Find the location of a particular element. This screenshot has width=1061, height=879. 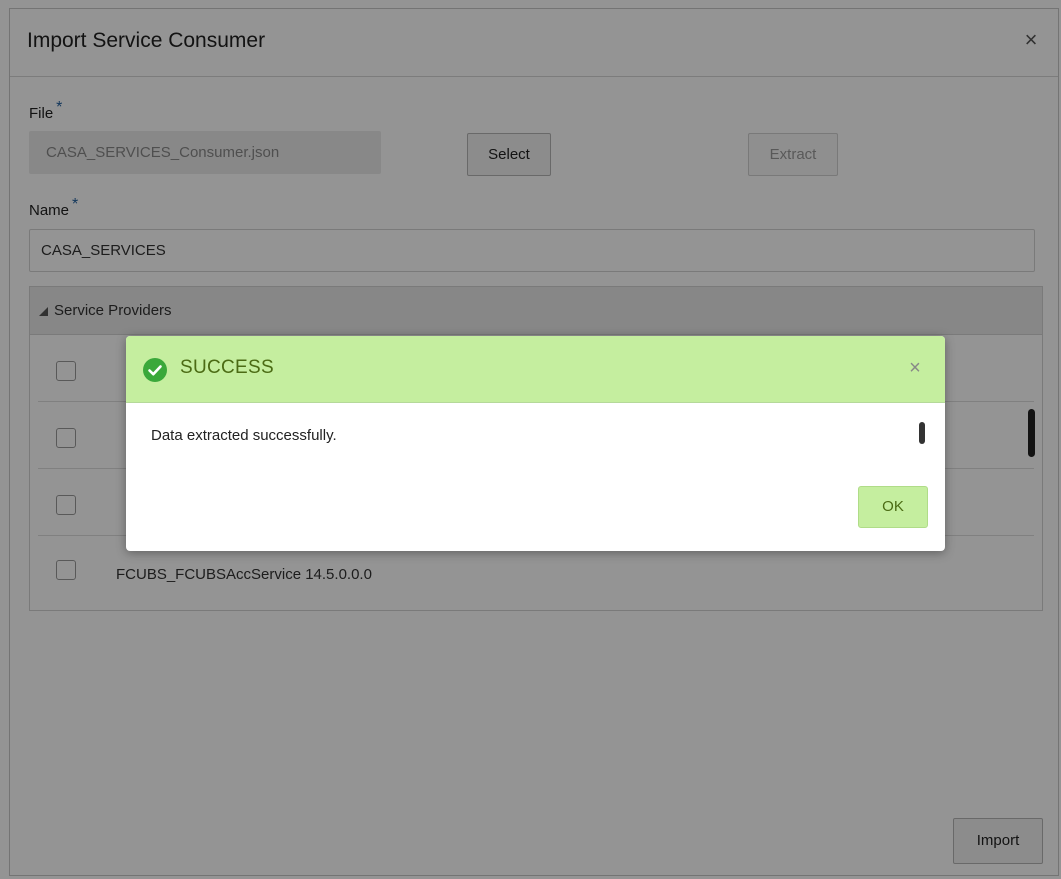

success-modal-title: SUCCESS is located at coordinates (227, 367).